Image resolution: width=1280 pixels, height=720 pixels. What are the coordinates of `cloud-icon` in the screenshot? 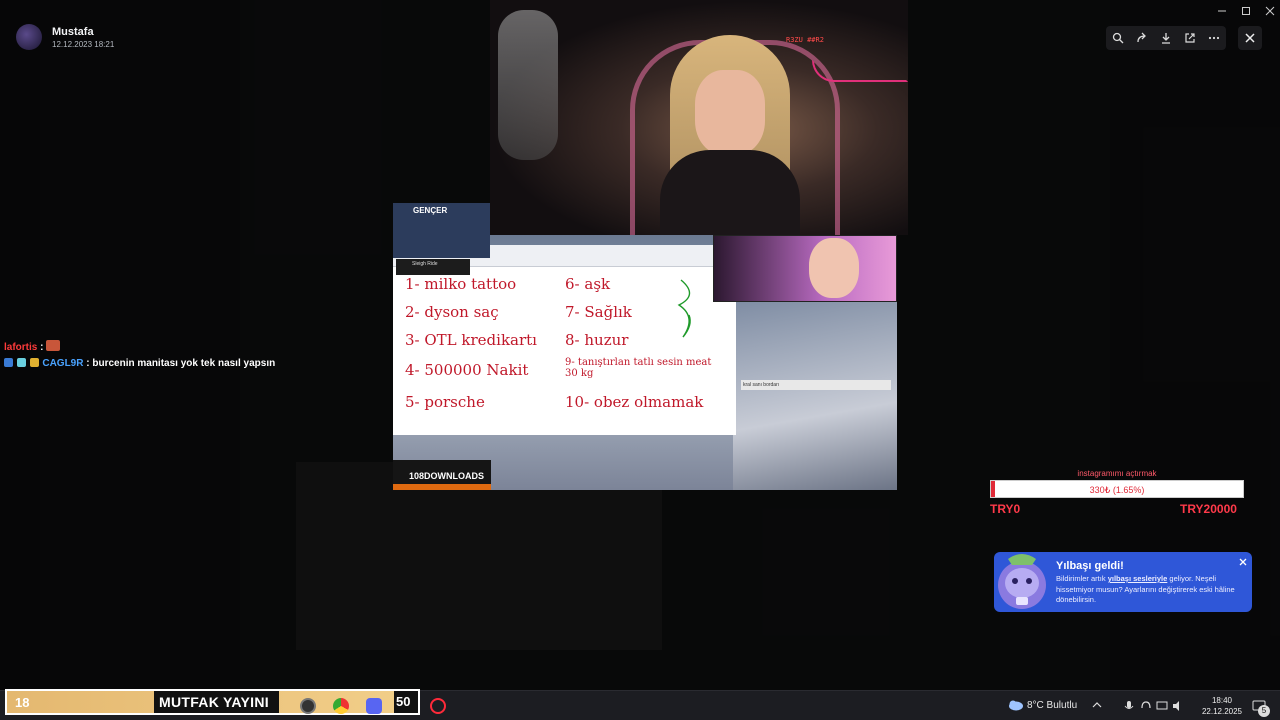 It's located at (1016, 705).